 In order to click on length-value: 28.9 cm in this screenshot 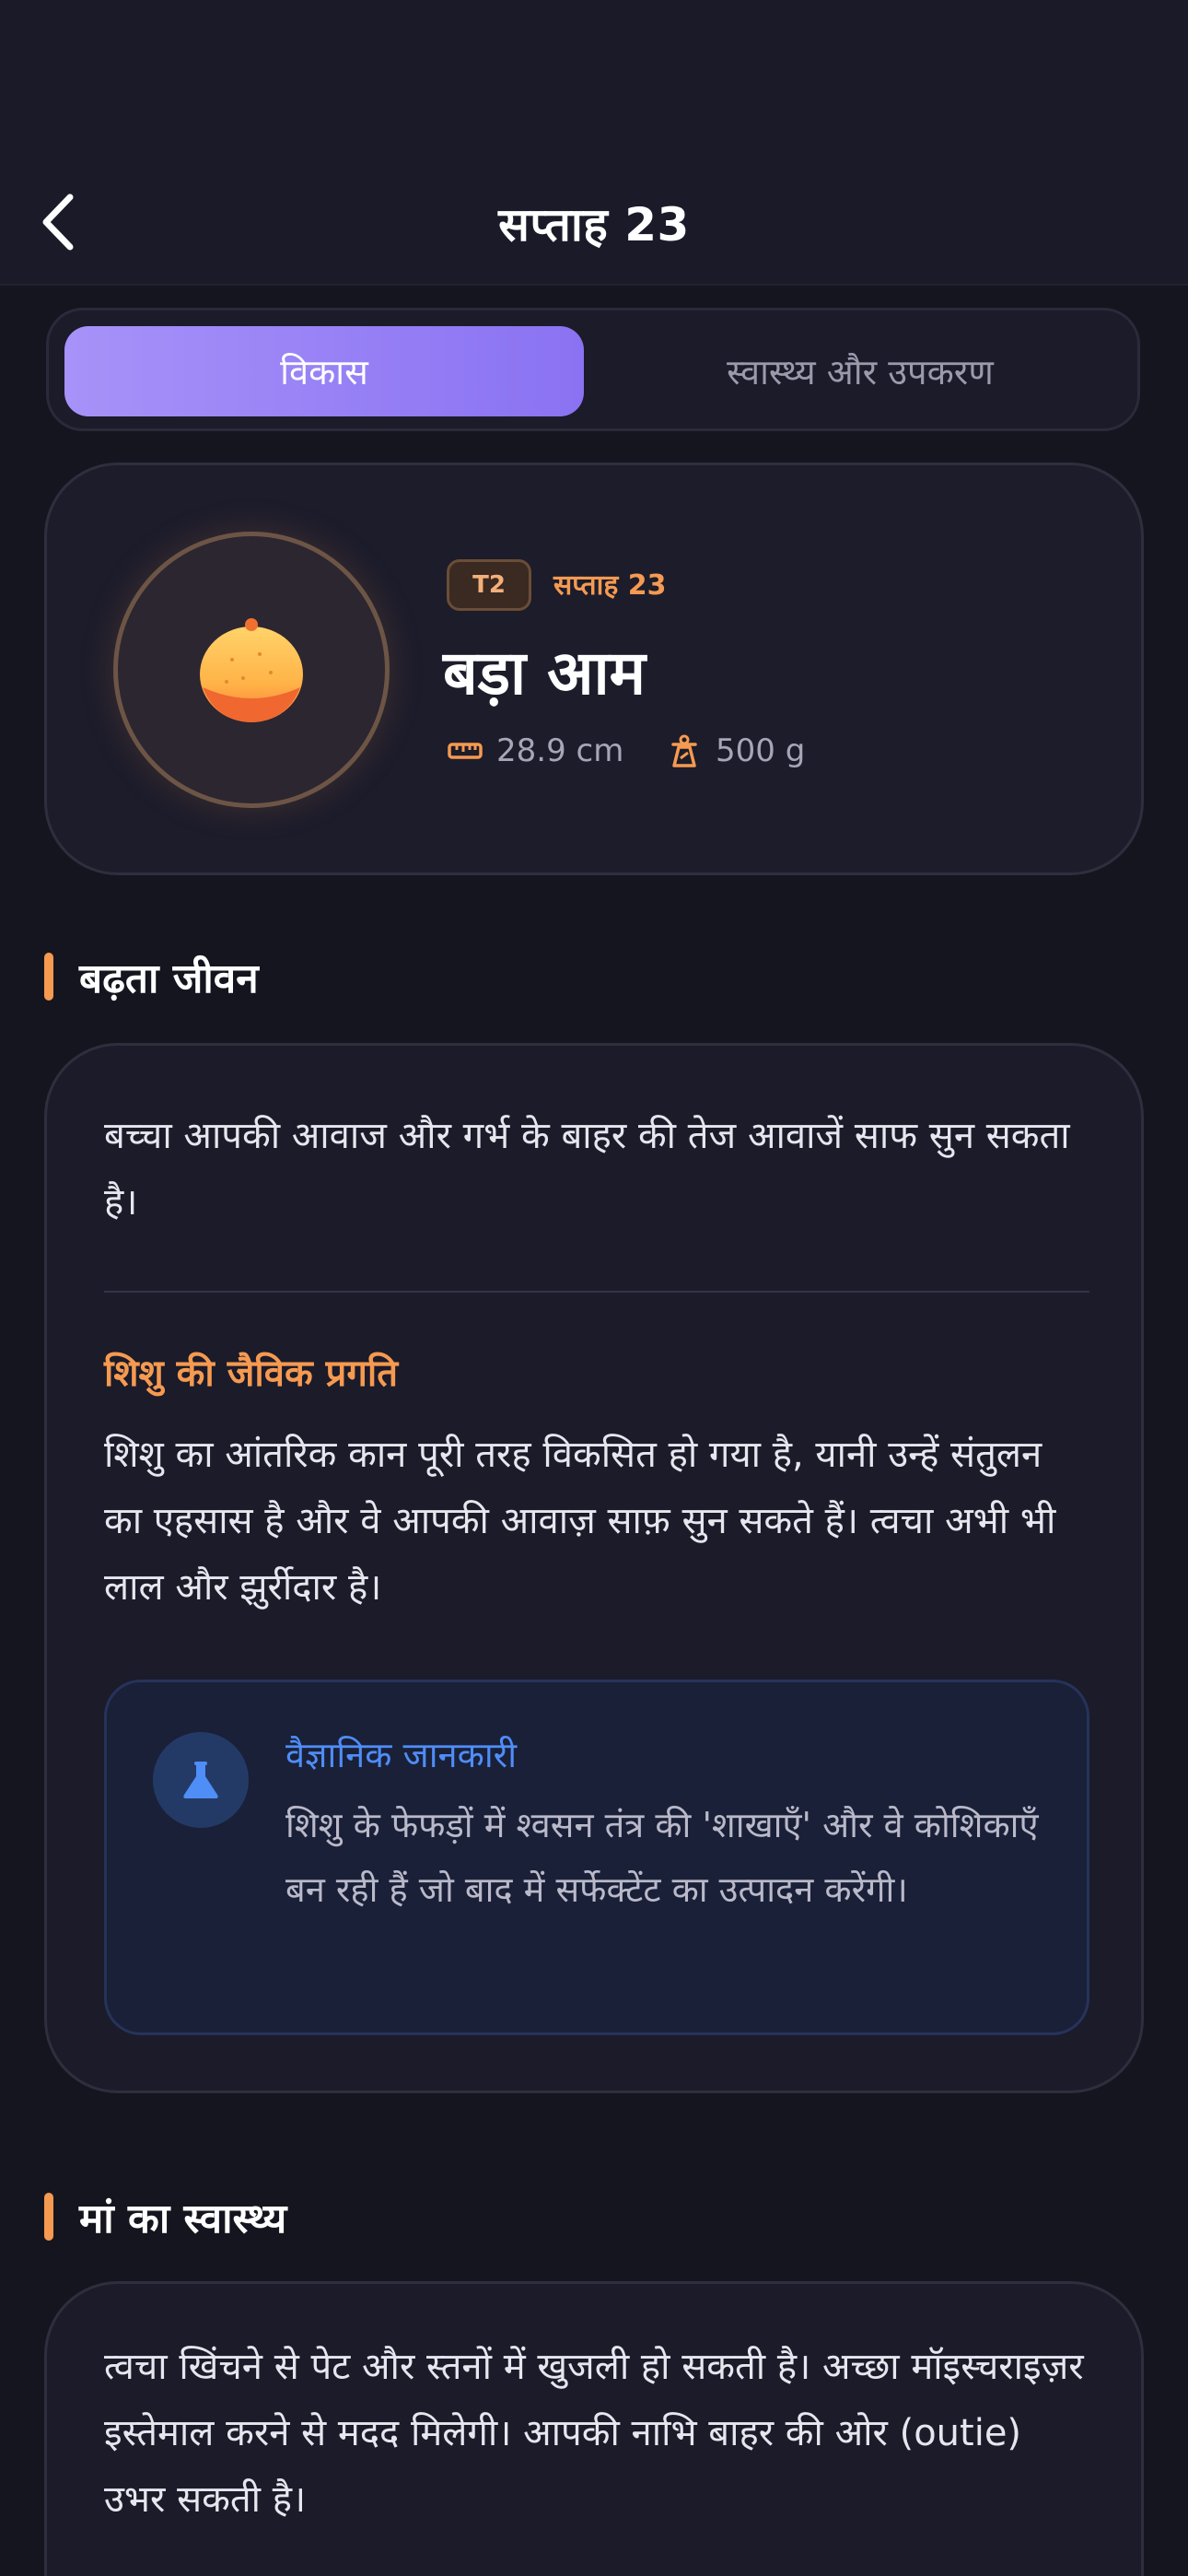, I will do `click(560, 750)`.